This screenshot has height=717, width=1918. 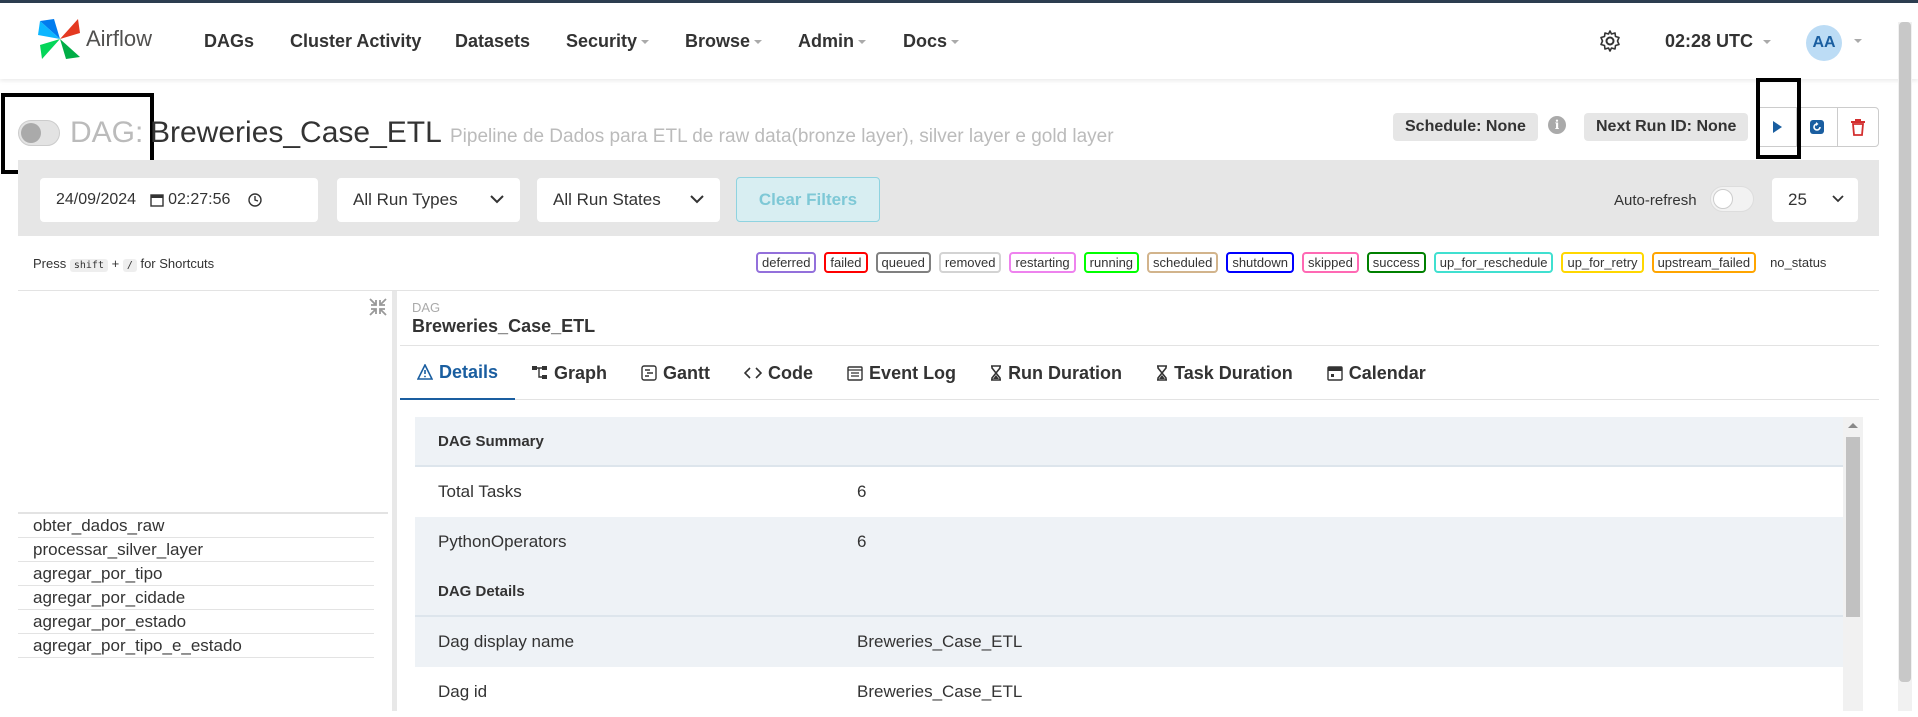 I want to click on app-name: Airflow, so click(x=119, y=38).